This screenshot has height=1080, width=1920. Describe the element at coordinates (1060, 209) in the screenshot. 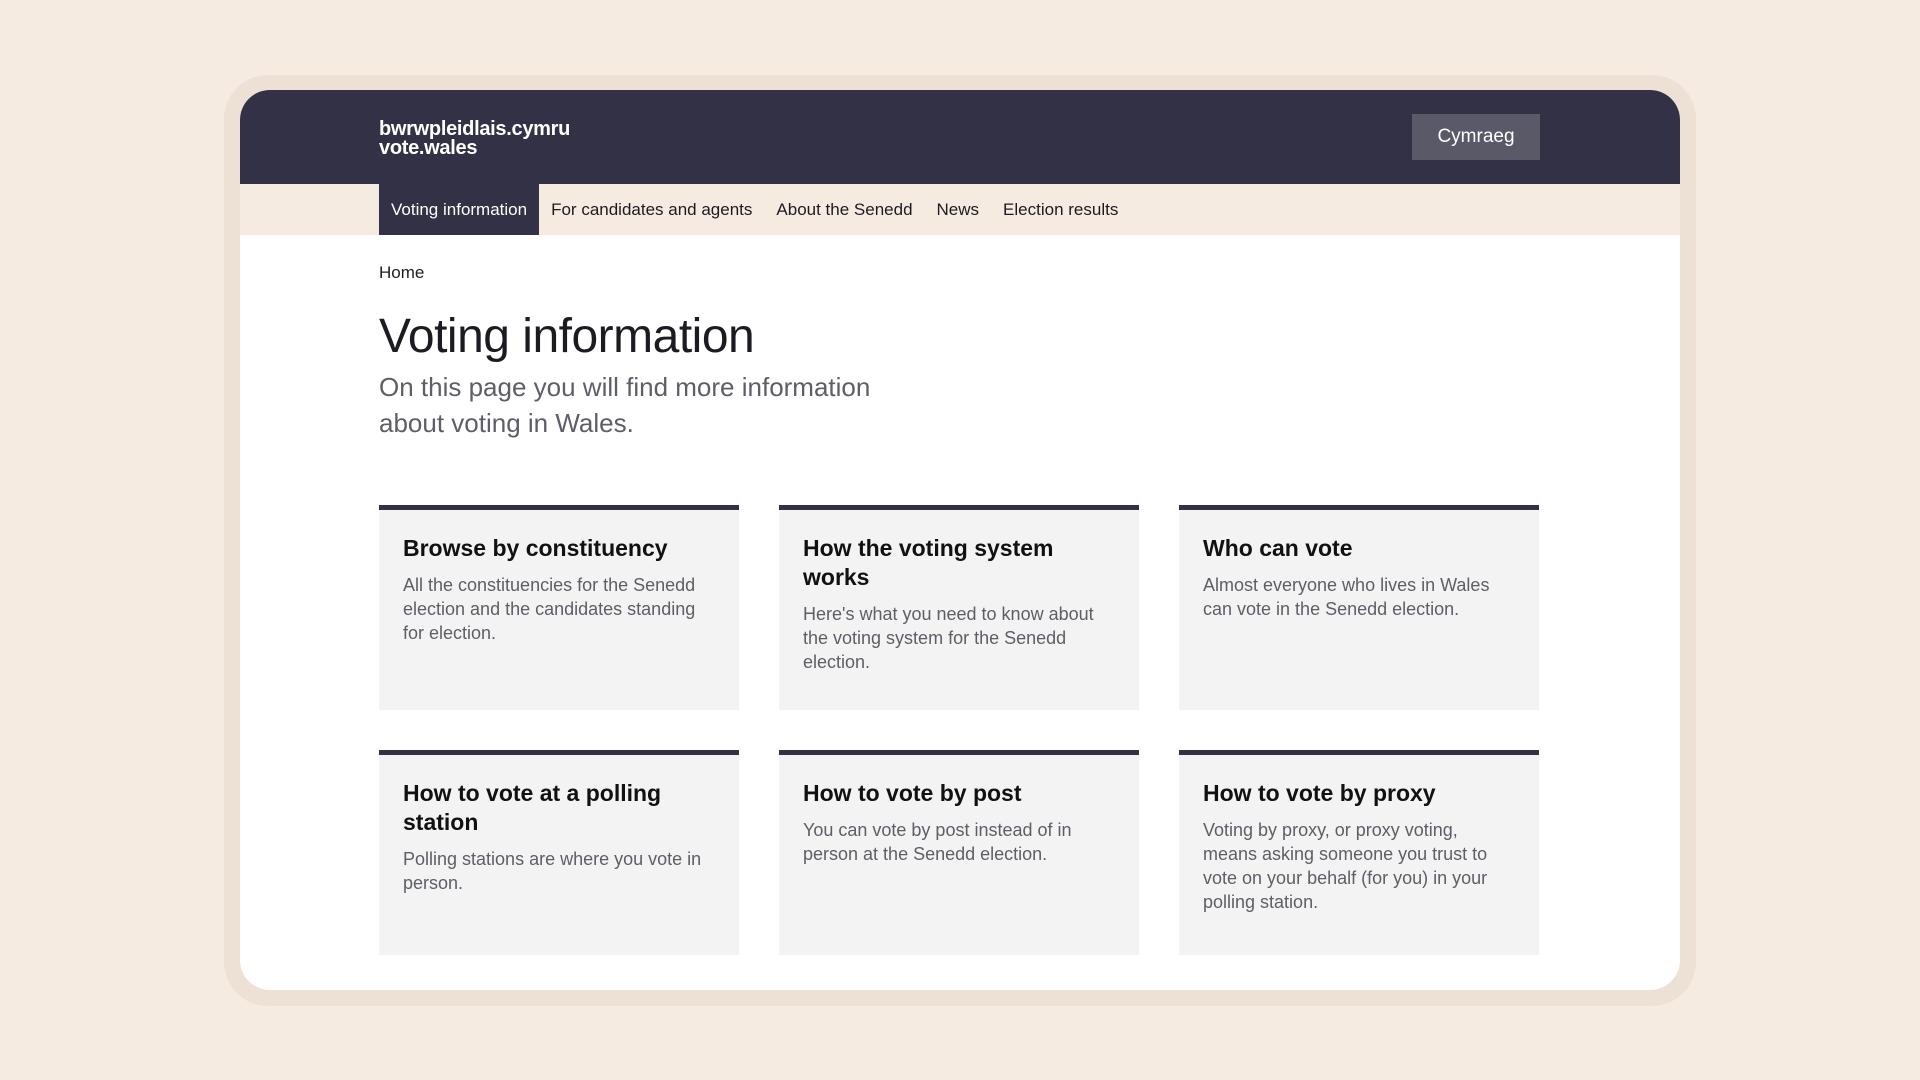

I see `nav-item-election-results: Election results` at that location.